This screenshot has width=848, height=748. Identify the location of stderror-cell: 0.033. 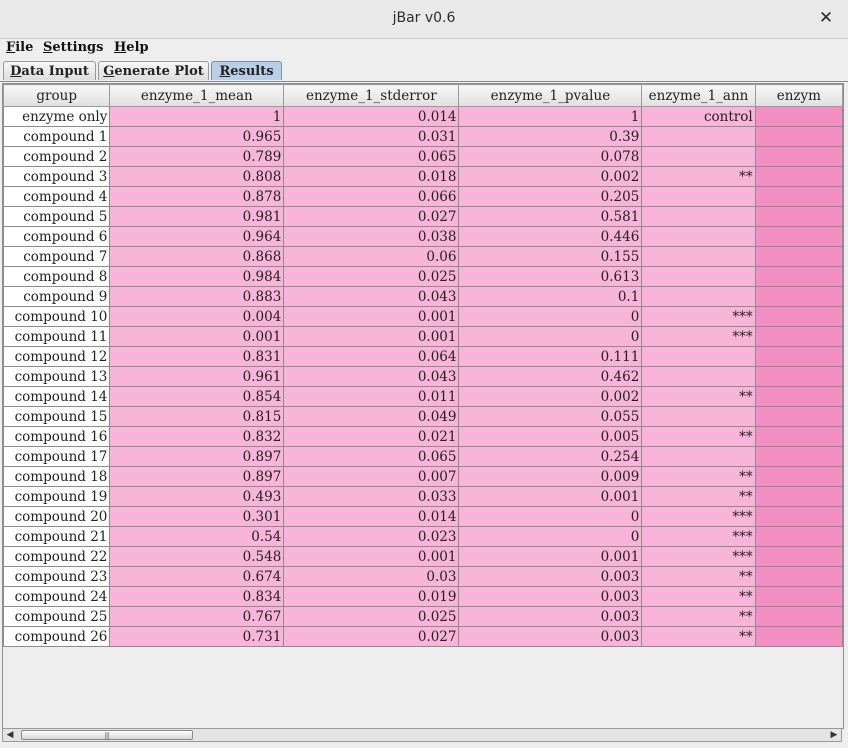
(371, 496).